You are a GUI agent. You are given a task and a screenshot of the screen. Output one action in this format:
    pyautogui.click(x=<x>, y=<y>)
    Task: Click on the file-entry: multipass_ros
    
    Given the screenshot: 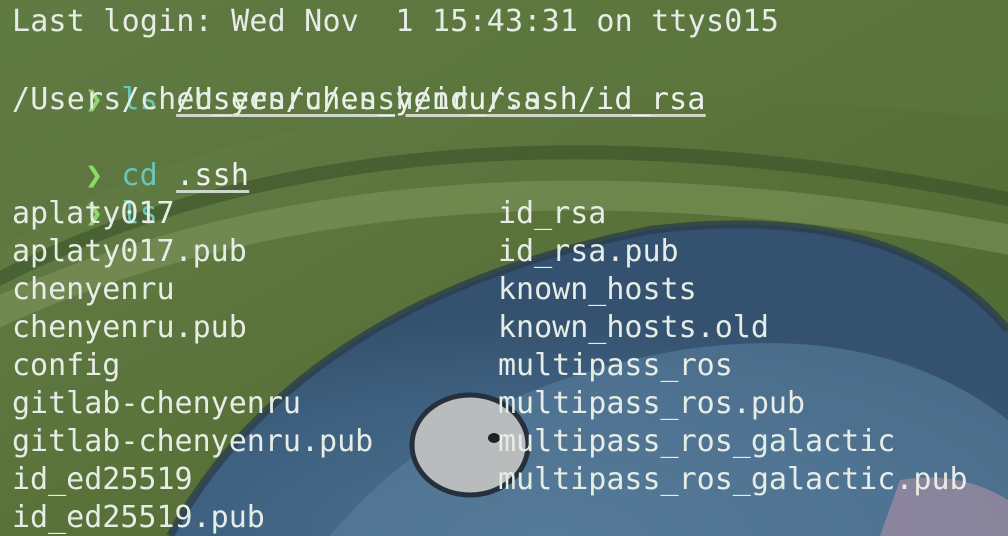 What is the action you would take?
    pyautogui.click(x=615, y=365)
    